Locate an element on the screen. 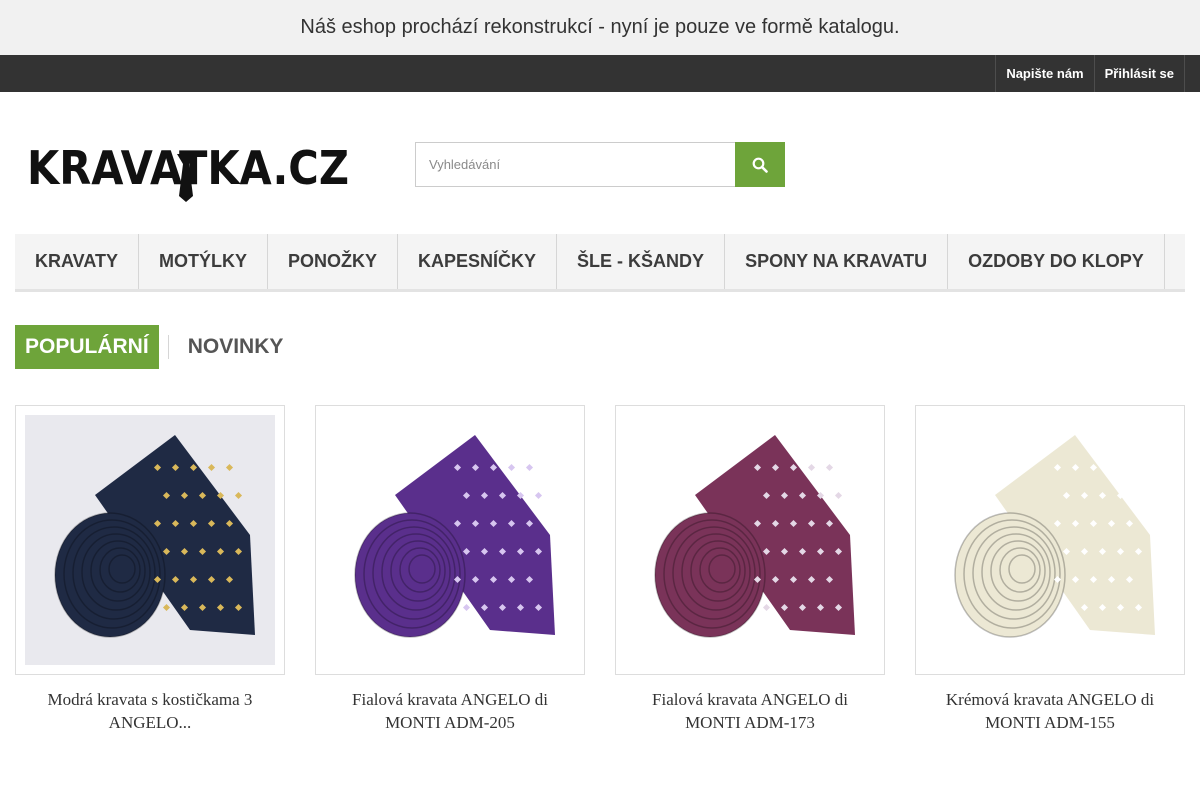 This screenshot has height=800, width=1200. nav-item-ponozky: PONOŽKY is located at coordinates (333, 261).